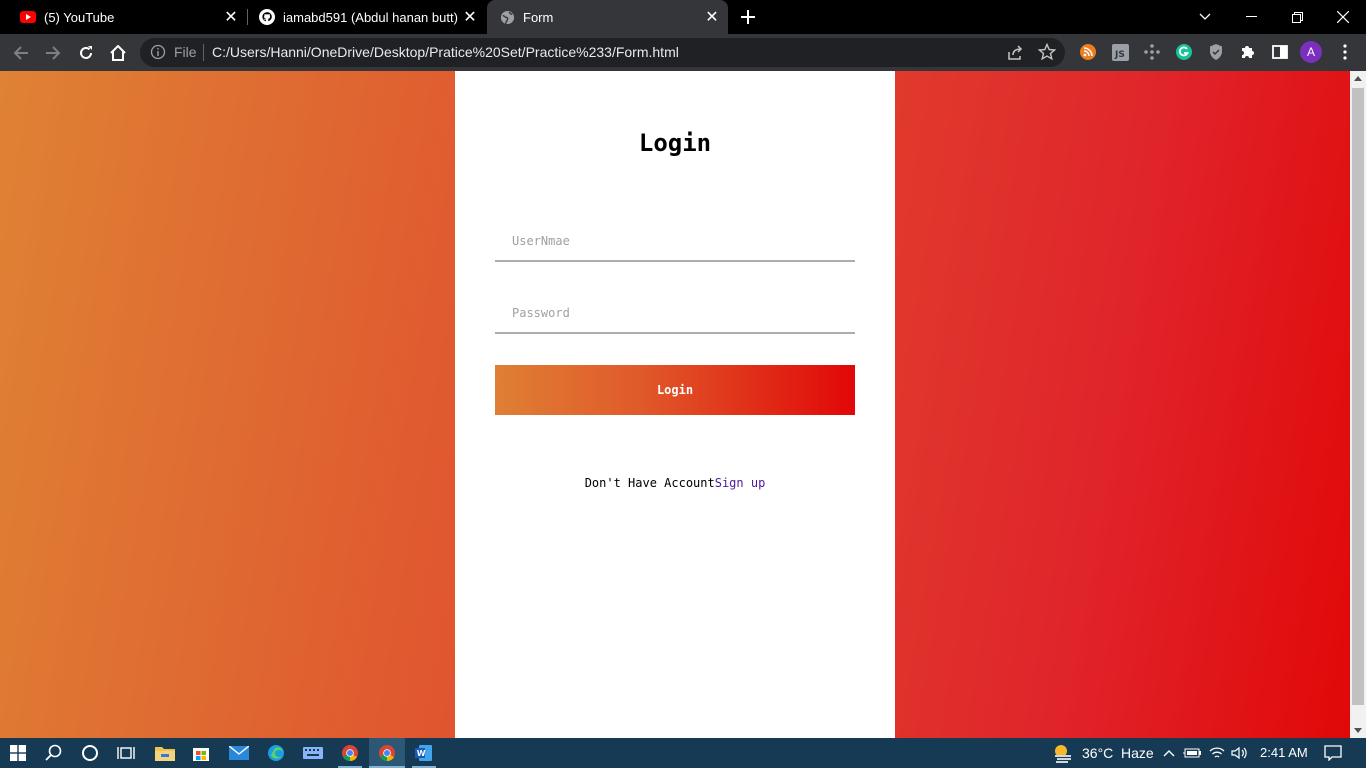  Describe the element at coordinates (86, 53) in the screenshot. I see `reload-button` at that location.